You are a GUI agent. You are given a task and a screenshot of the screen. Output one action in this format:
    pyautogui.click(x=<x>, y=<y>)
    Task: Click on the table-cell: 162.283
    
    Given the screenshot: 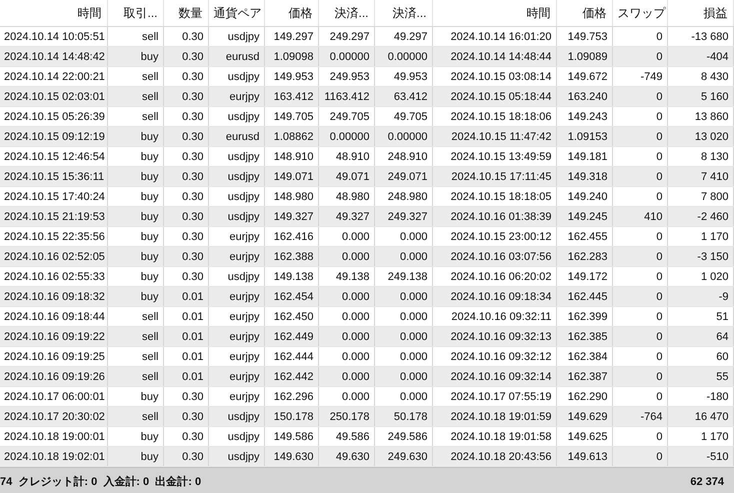 What is the action you would take?
    pyautogui.click(x=584, y=256)
    